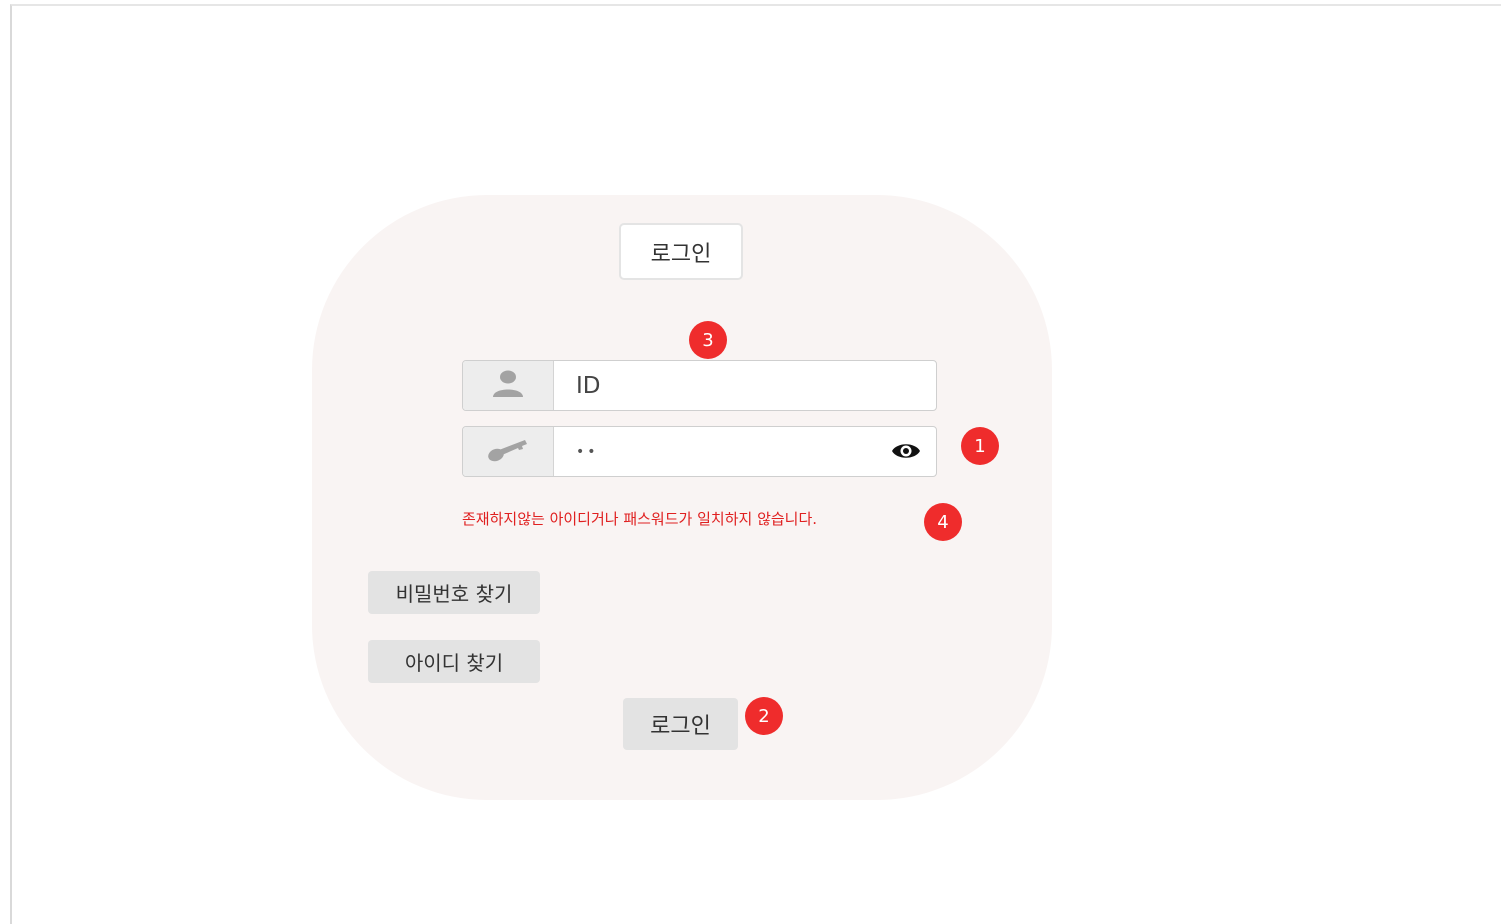  What do you see at coordinates (764, 716) in the screenshot?
I see `annotation-badge-2: 2` at bounding box center [764, 716].